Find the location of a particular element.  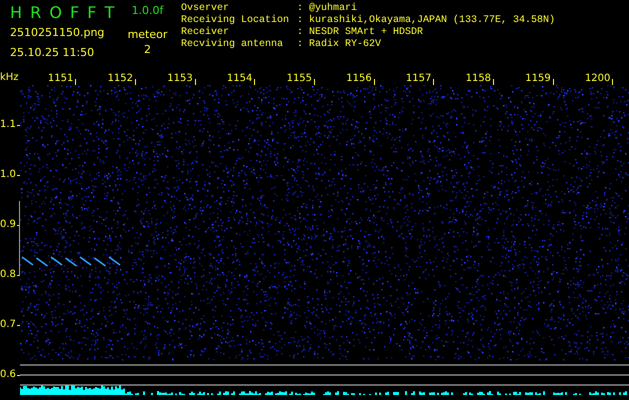

info-label: Receiver is located at coordinates (205, 32).